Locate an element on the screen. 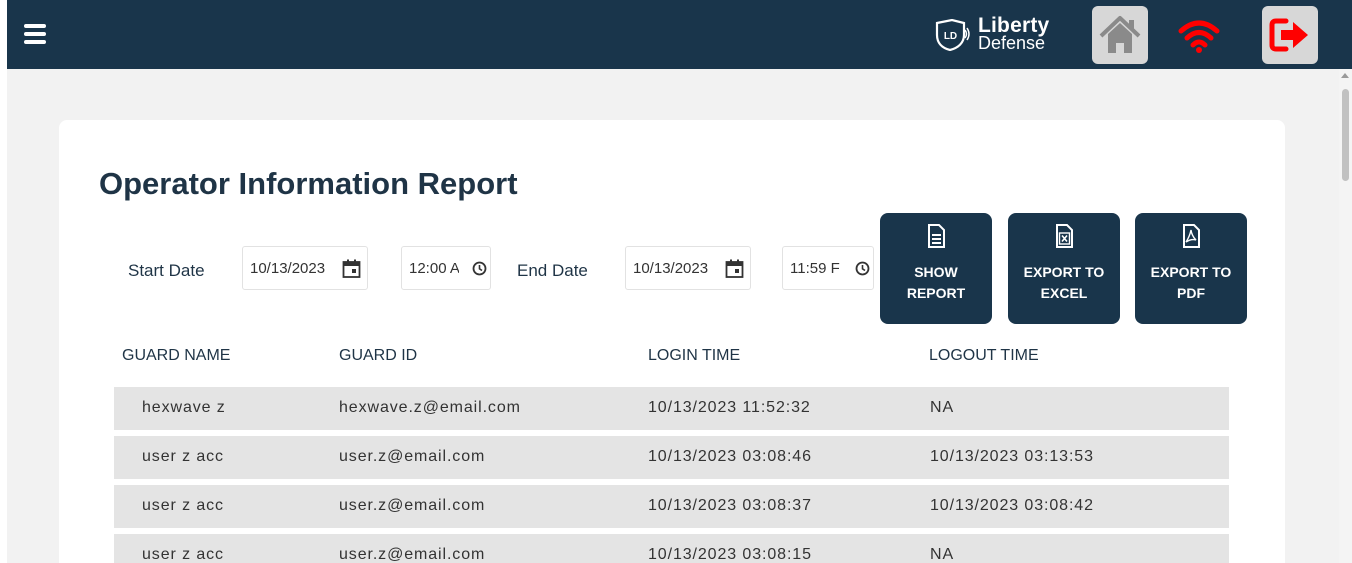  liberty-defense-logo: LD Liberty Defense is located at coordinates (1004, 34).